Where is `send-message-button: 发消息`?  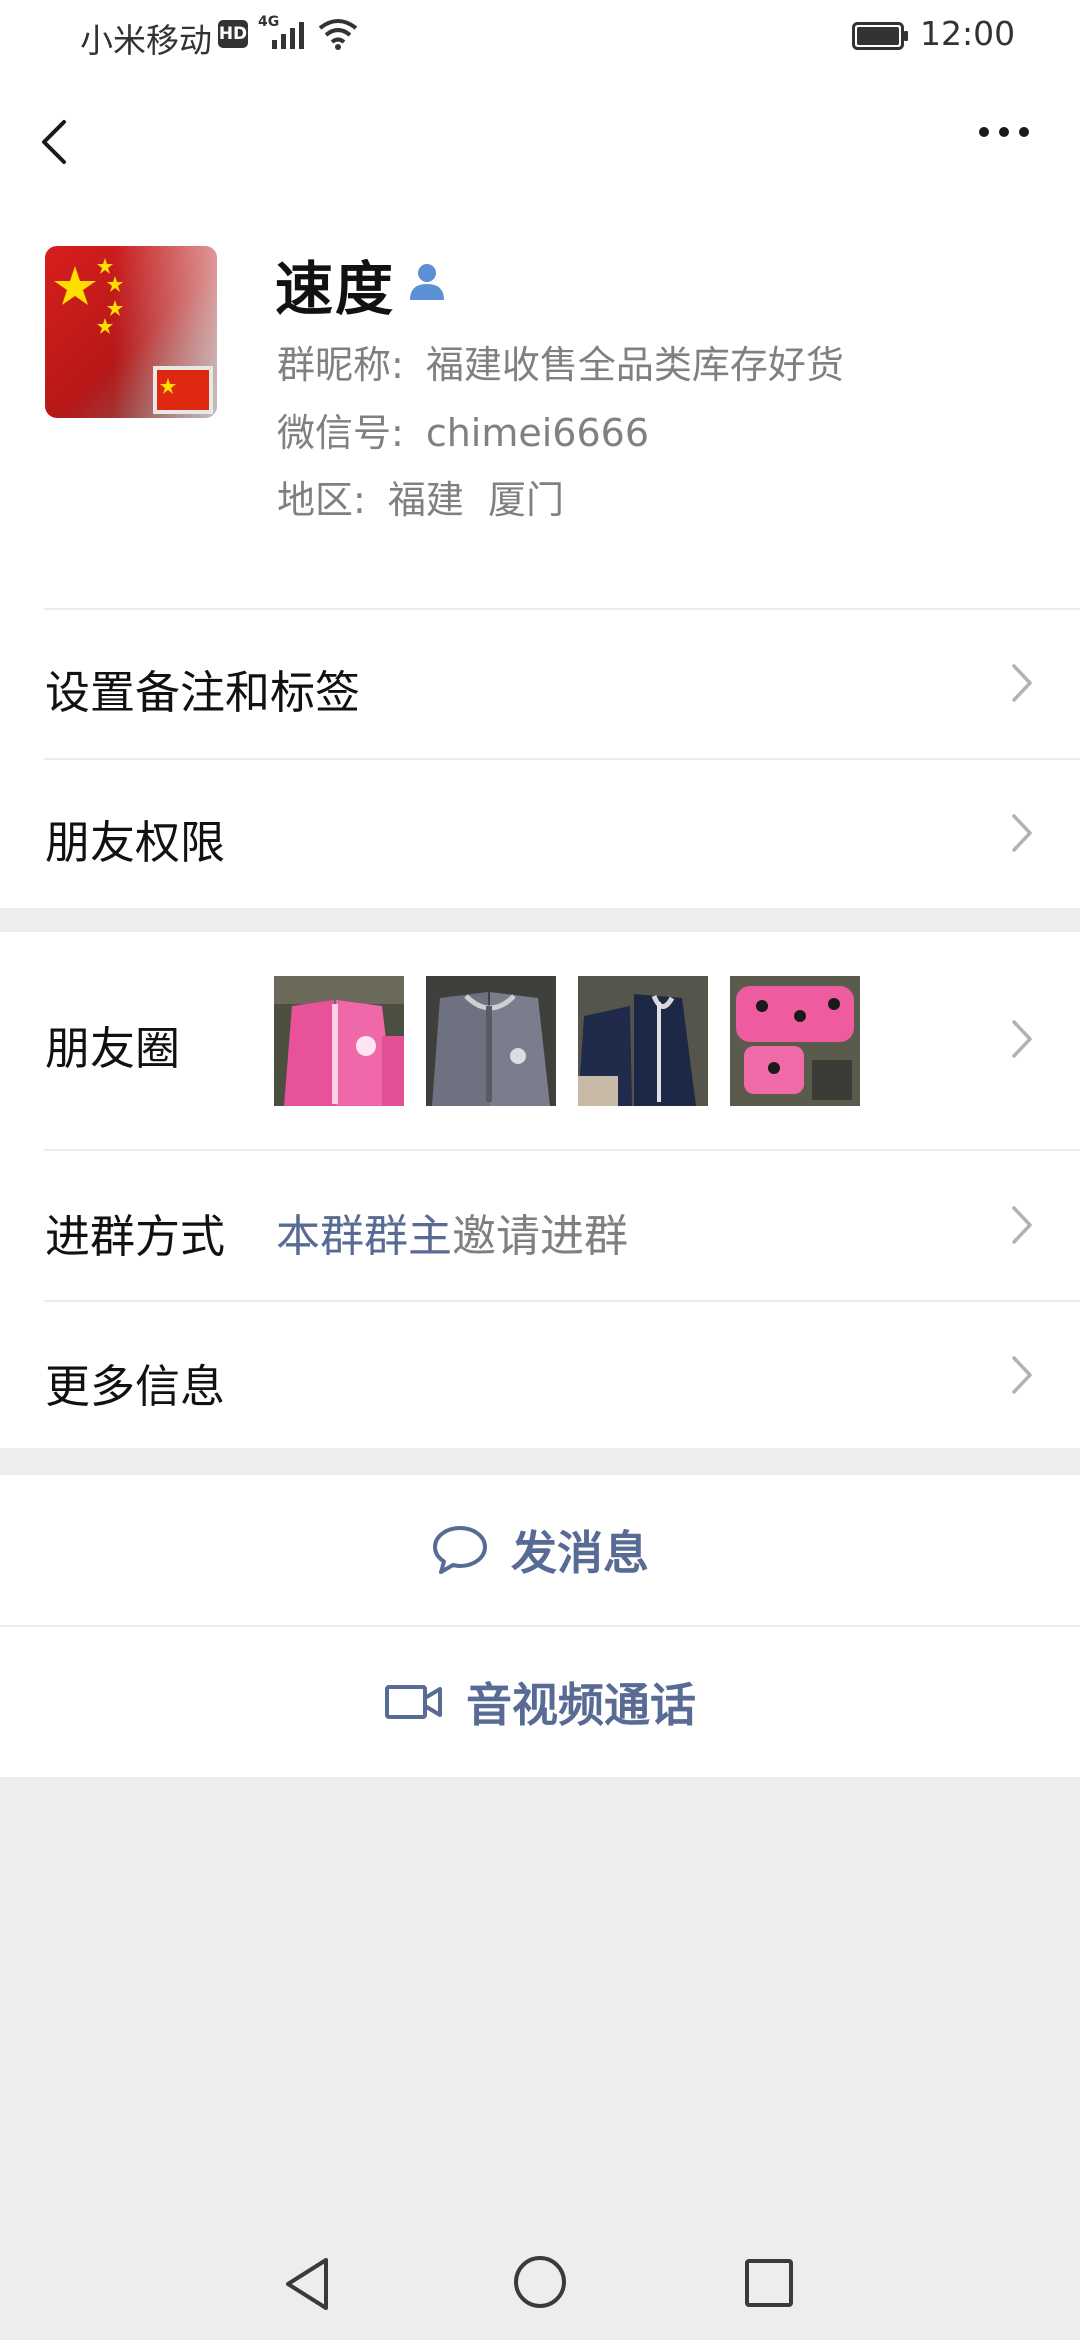 send-message-button: 发消息 is located at coordinates (540, 1550).